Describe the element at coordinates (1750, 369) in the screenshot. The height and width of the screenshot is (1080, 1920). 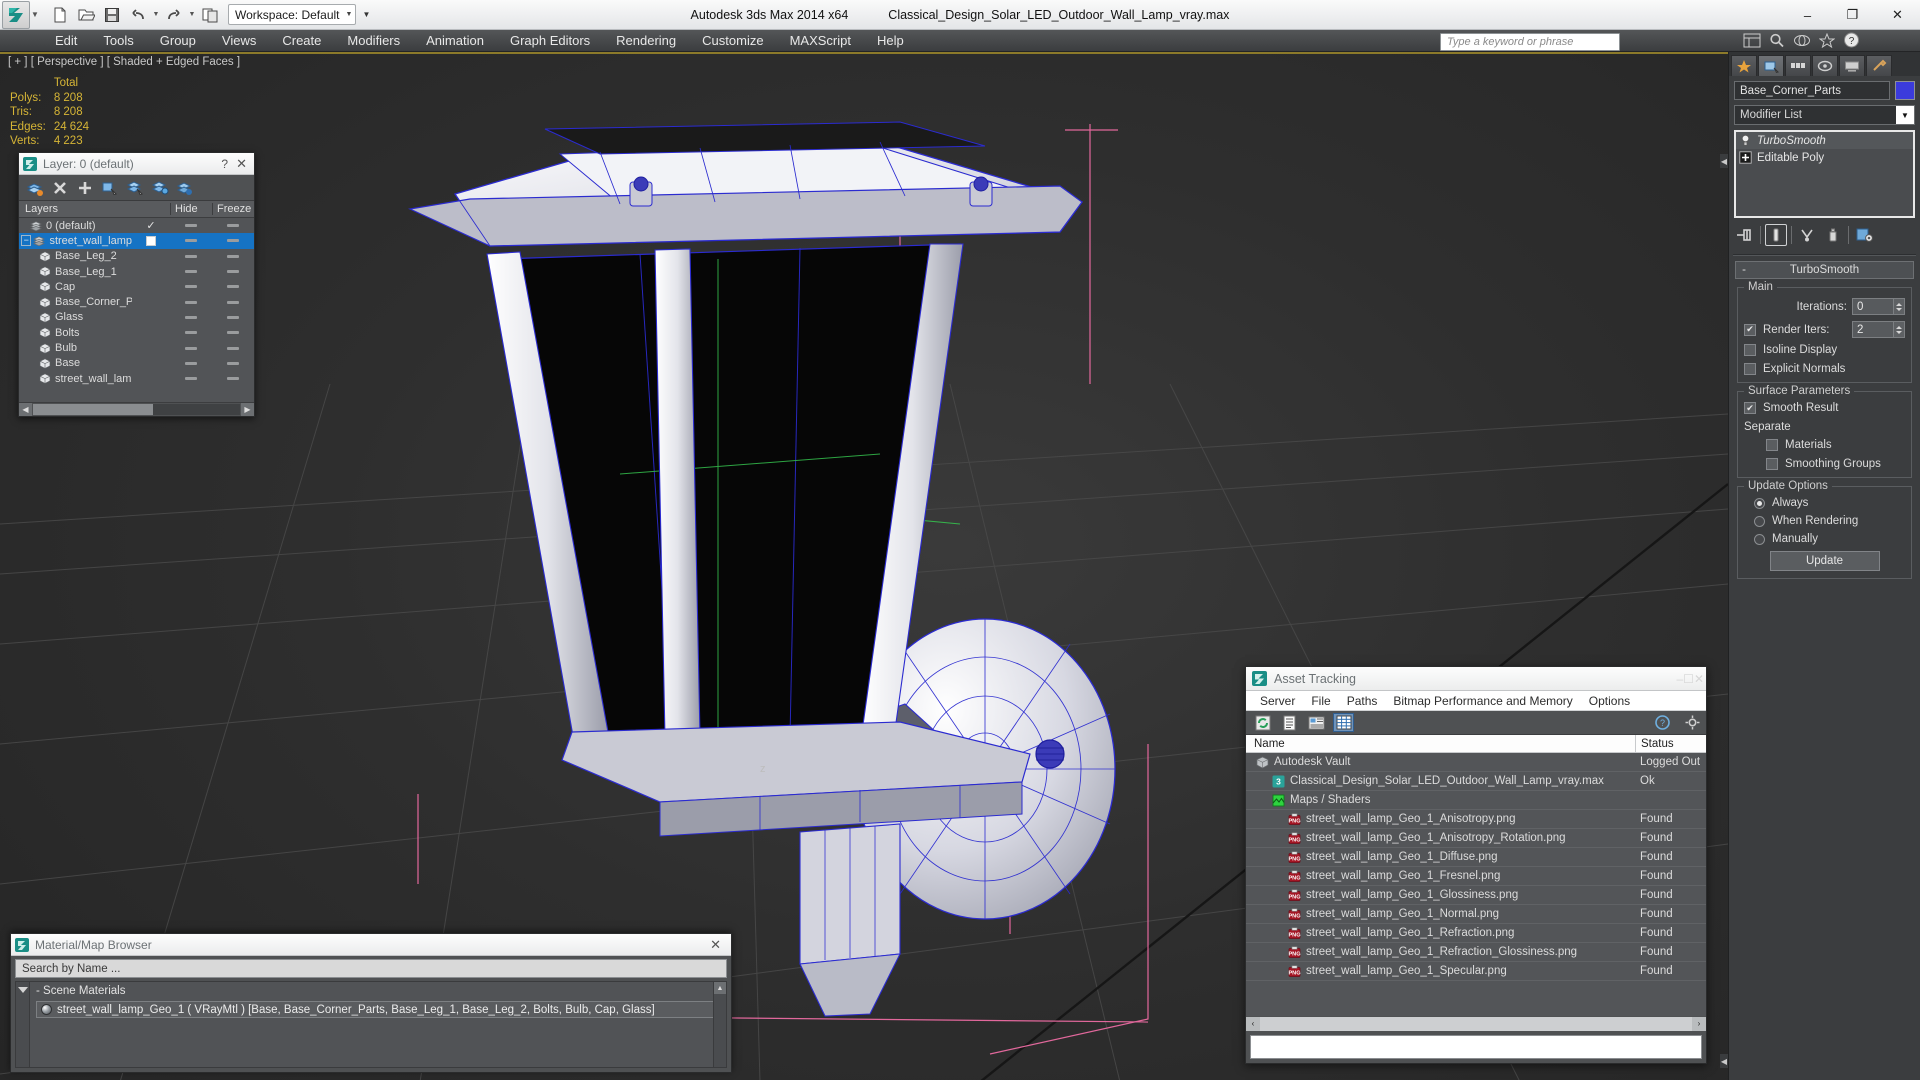
I see `explicit-normals-checkbox` at that location.